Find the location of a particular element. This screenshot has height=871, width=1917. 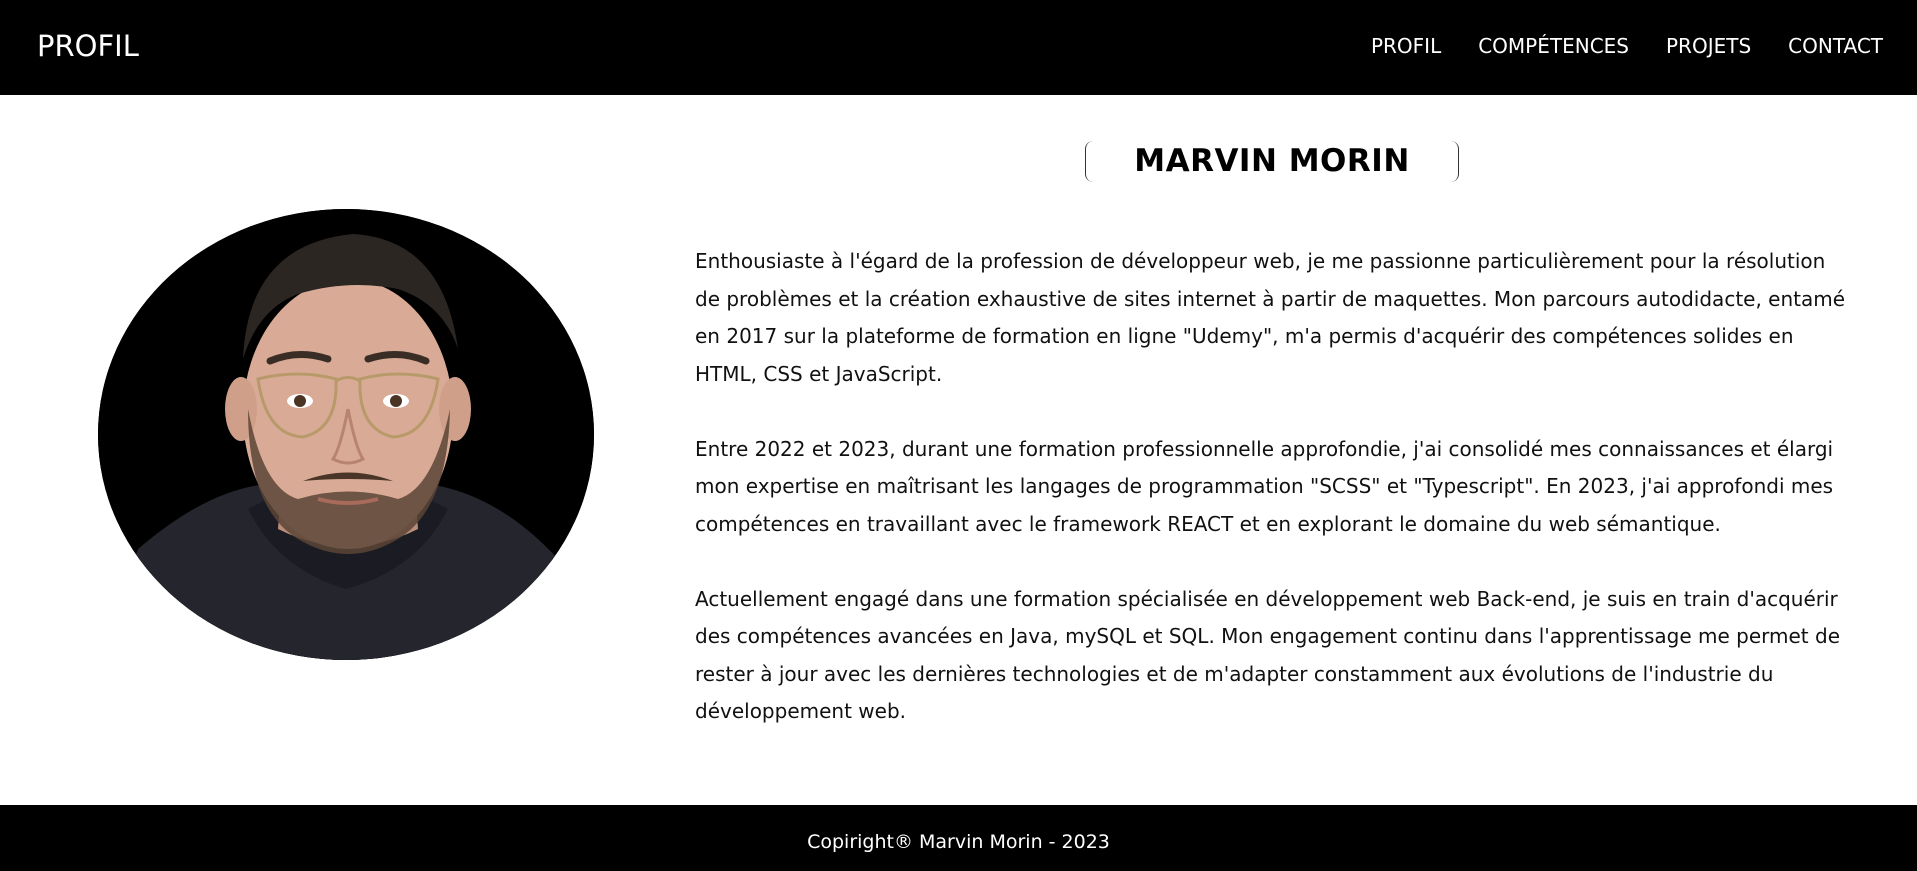

nav-link-projets: PROJETS is located at coordinates (1708, 46).